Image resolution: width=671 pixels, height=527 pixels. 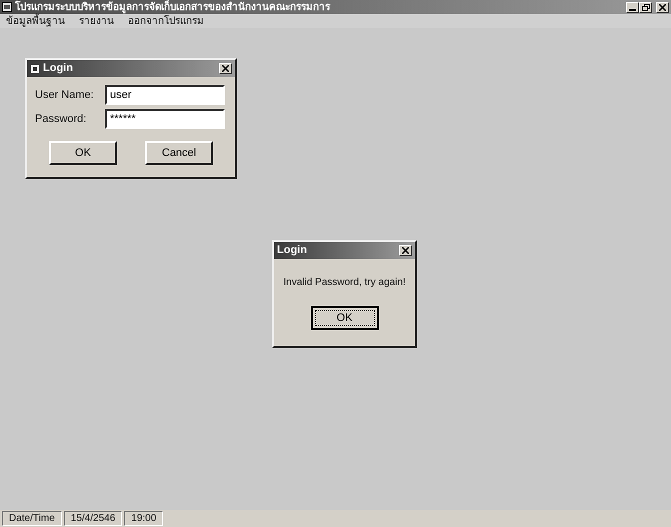 I want to click on field-label: User Name:, so click(x=65, y=95).